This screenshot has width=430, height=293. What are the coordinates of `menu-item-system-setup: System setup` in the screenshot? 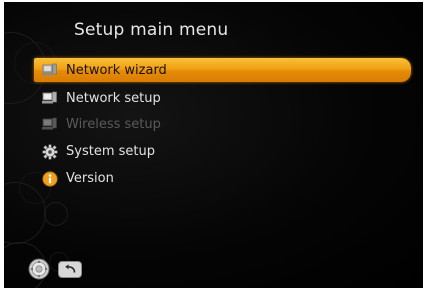 It's located at (222, 151).